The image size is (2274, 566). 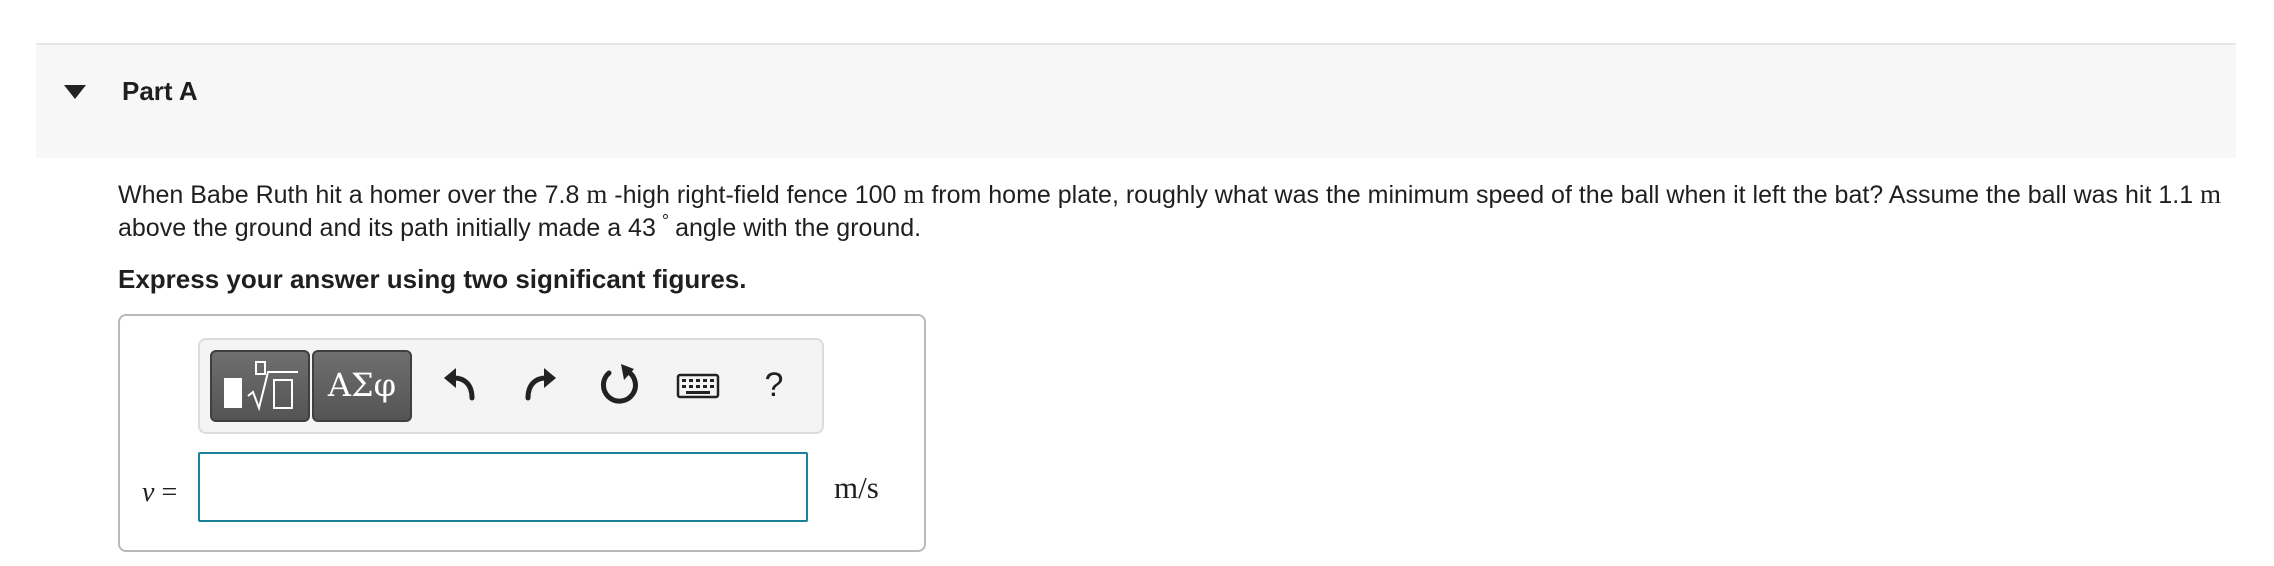 I want to click on unit-meters-2: m, so click(x=914, y=194).